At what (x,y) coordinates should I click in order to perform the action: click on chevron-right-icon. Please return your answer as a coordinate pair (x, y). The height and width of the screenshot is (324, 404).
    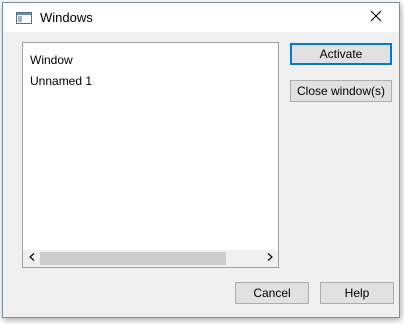
    Looking at the image, I should click on (270, 258).